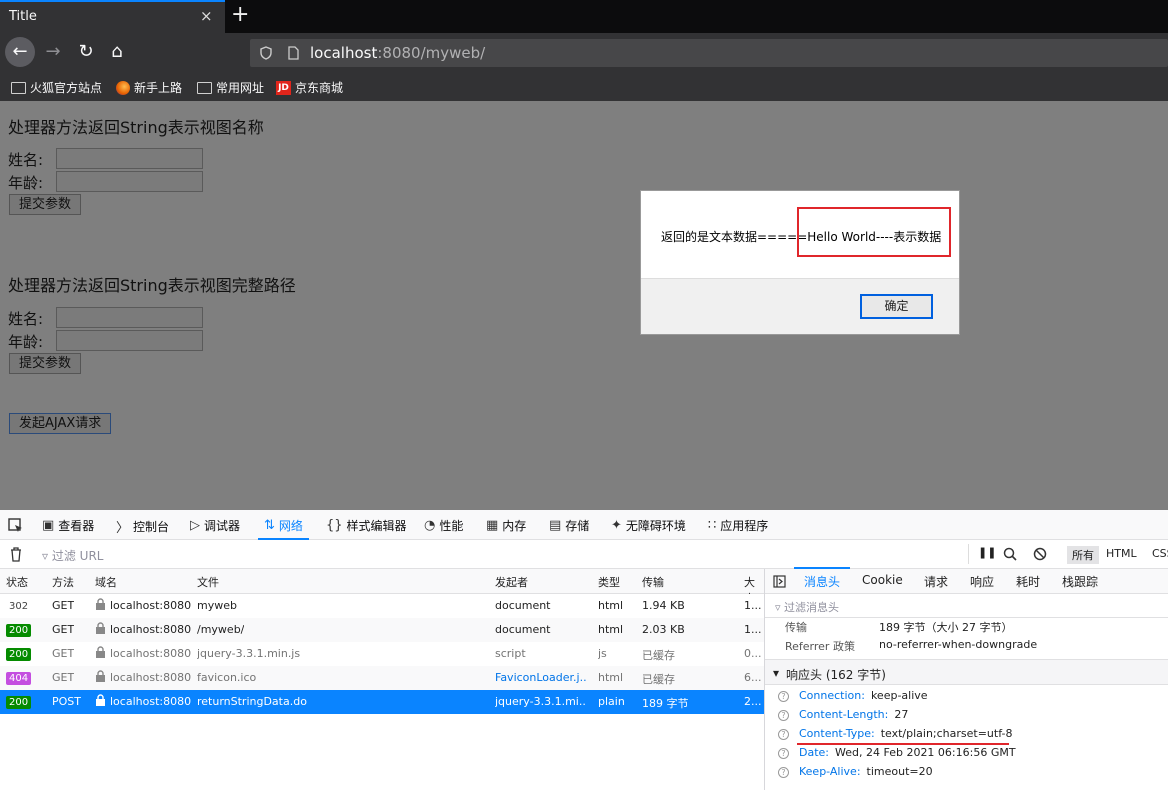 The width and height of the screenshot is (1168, 790). I want to click on tab-label: 应用程序, so click(744, 526).